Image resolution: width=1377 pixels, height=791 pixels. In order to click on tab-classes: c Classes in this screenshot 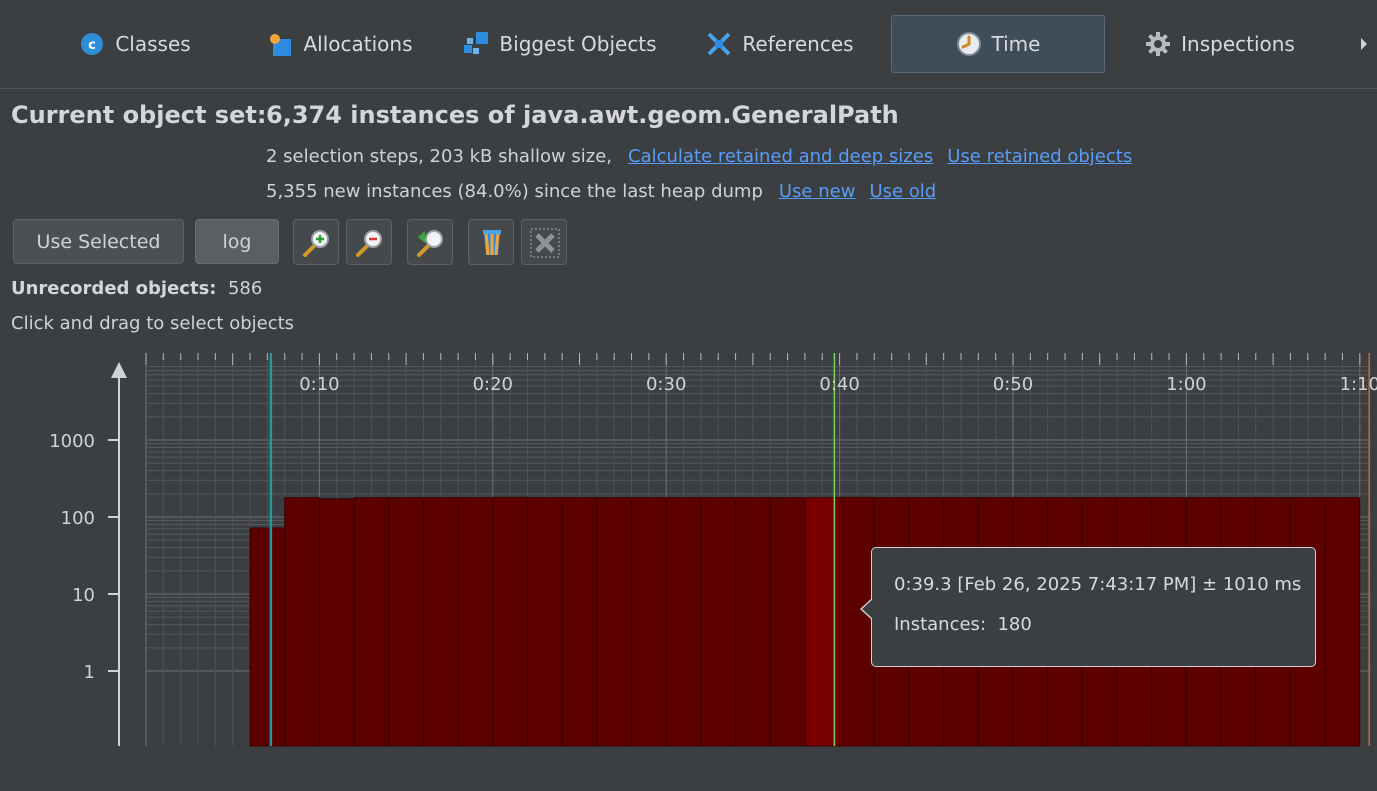, I will do `click(135, 44)`.